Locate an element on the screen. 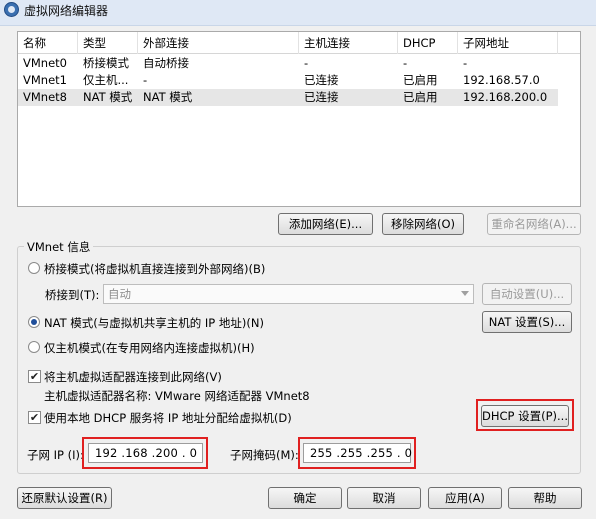 Image resolution: width=596 pixels, height=519 pixels. column-header-external: 外部连接 is located at coordinates (218, 43).